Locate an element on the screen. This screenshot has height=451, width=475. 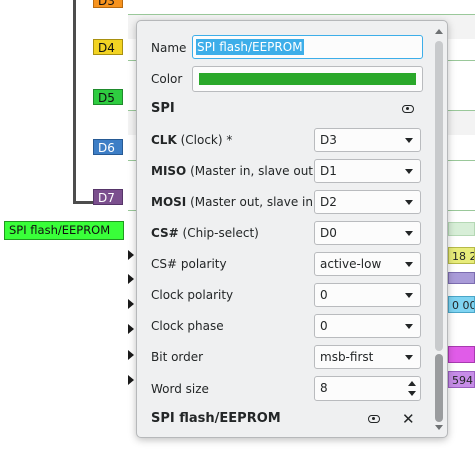
field-label-bold: MISO is located at coordinates (169, 171).